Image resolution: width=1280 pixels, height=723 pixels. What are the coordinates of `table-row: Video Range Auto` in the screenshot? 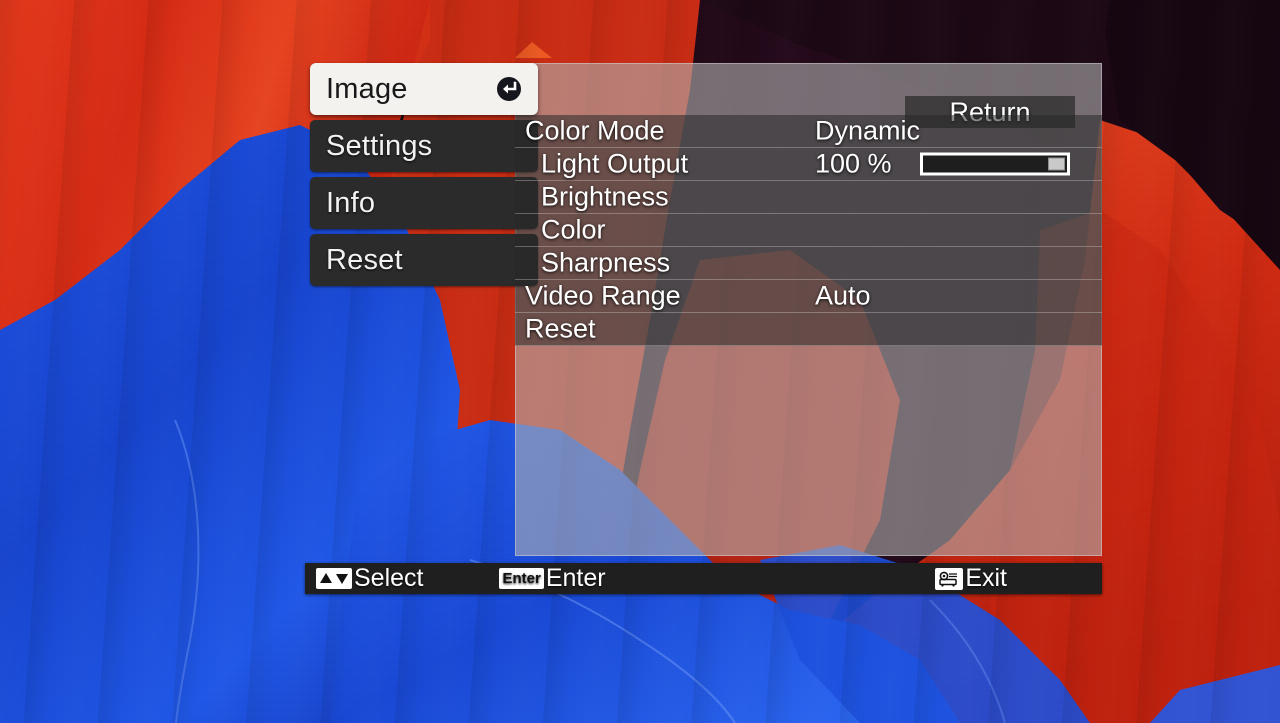 It's located at (808, 296).